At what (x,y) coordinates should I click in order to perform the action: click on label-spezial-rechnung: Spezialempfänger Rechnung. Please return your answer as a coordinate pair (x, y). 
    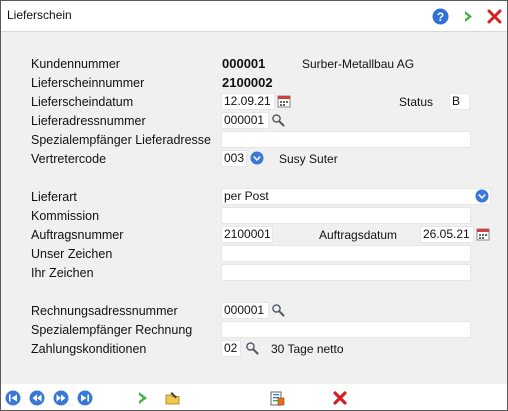
    Looking at the image, I should click on (112, 330).